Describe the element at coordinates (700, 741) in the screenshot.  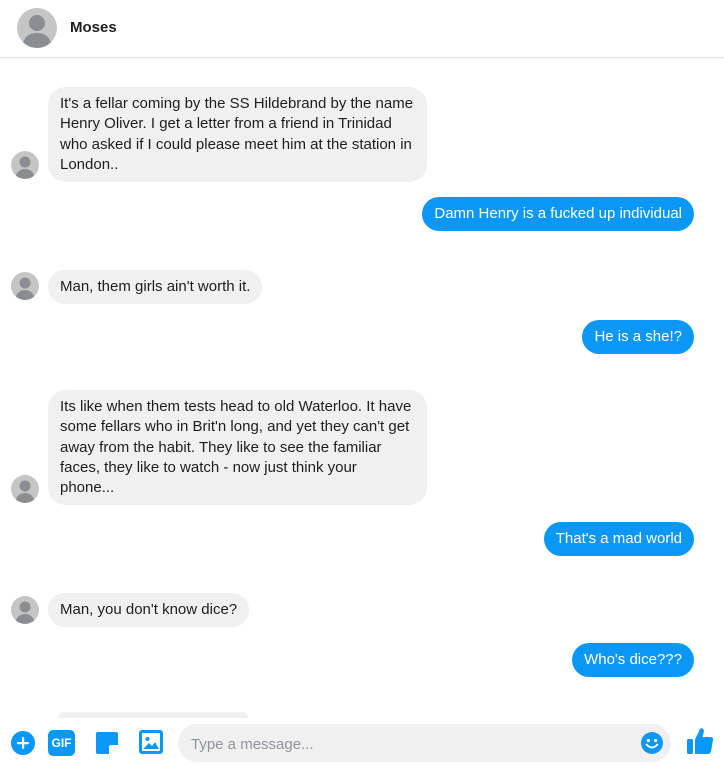
I see `like-icon` at that location.